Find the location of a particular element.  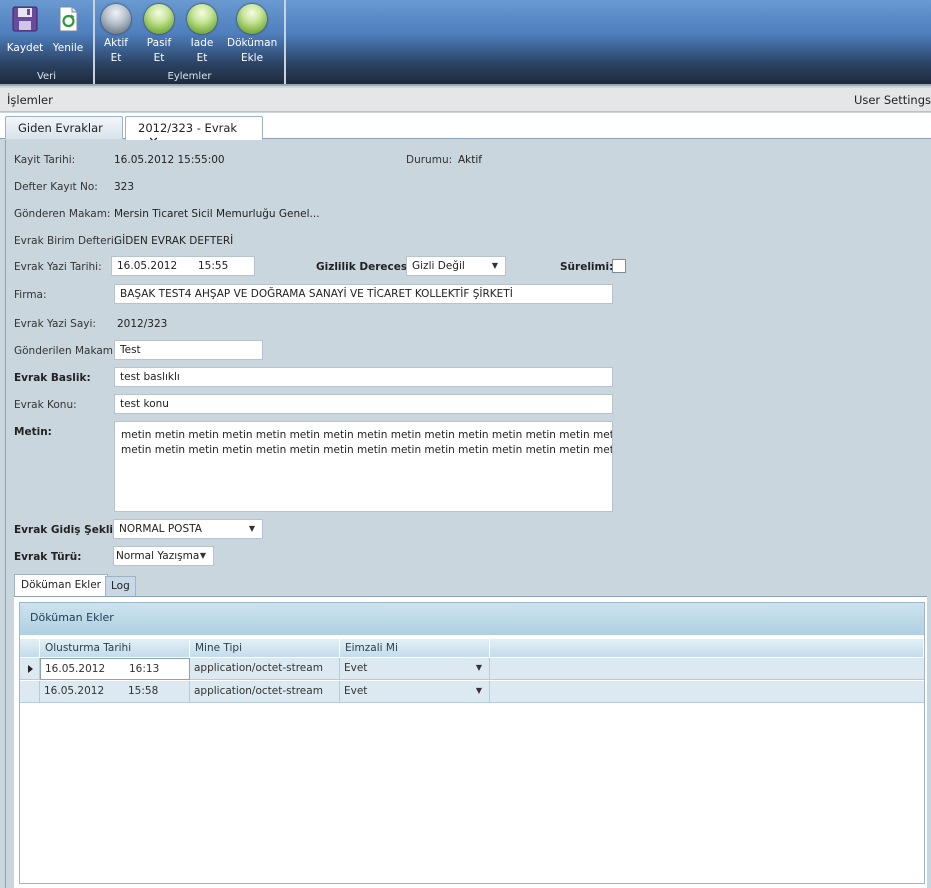

yazi-sayi-label: Evrak Yazi Sayi: is located at coordinates (55, 324).